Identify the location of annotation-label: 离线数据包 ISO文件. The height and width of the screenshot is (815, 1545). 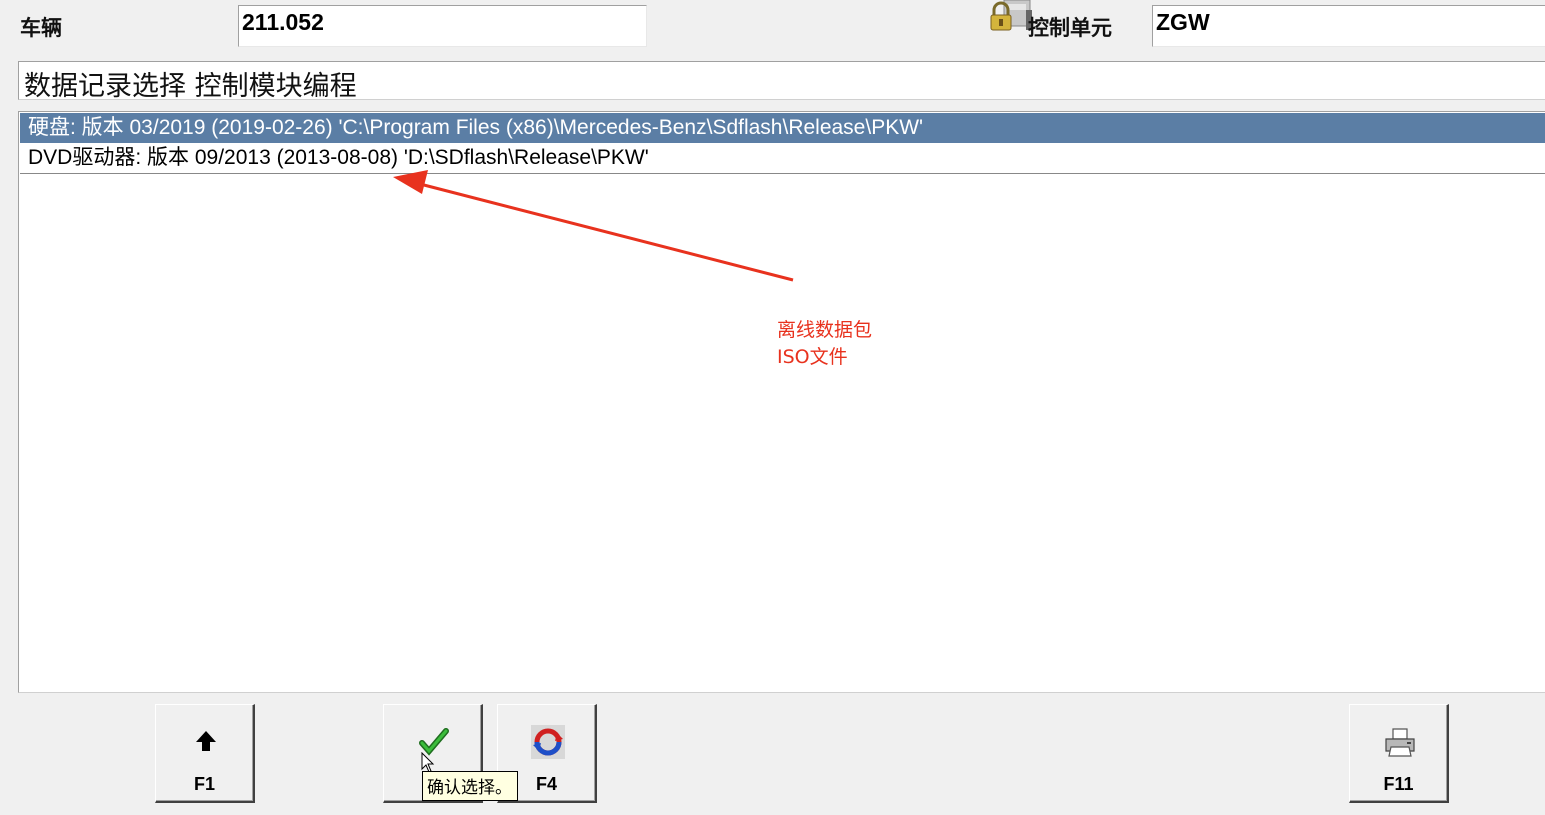
(824, 344).